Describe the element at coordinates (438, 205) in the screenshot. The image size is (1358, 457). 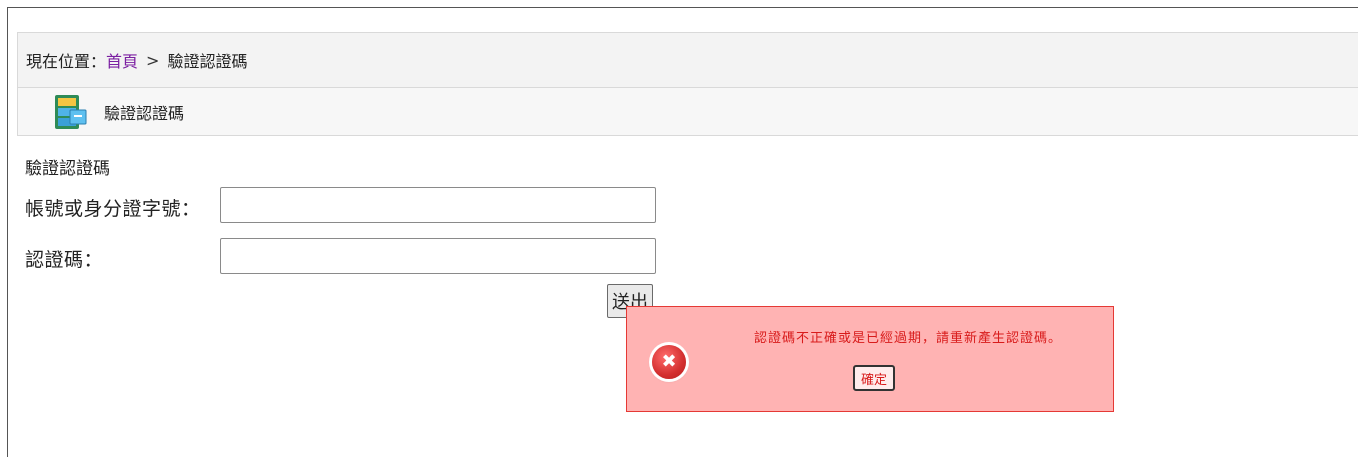
I see `account-input` at that location.